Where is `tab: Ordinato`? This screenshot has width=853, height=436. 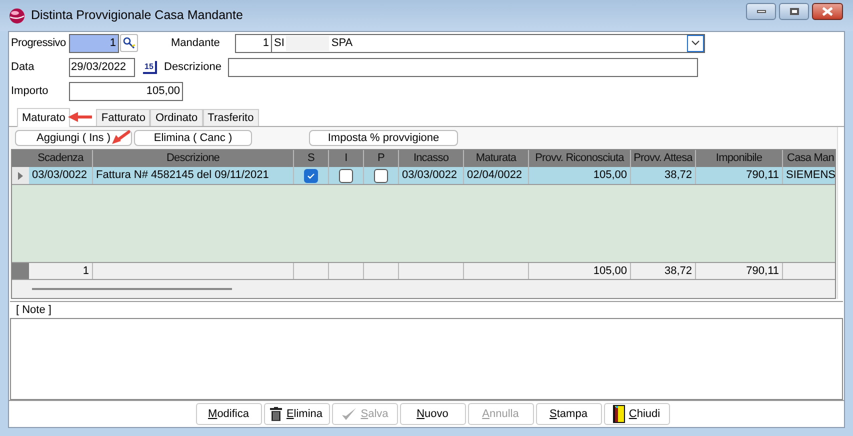
tab: Ordinato is located at coordinates (176, 117).